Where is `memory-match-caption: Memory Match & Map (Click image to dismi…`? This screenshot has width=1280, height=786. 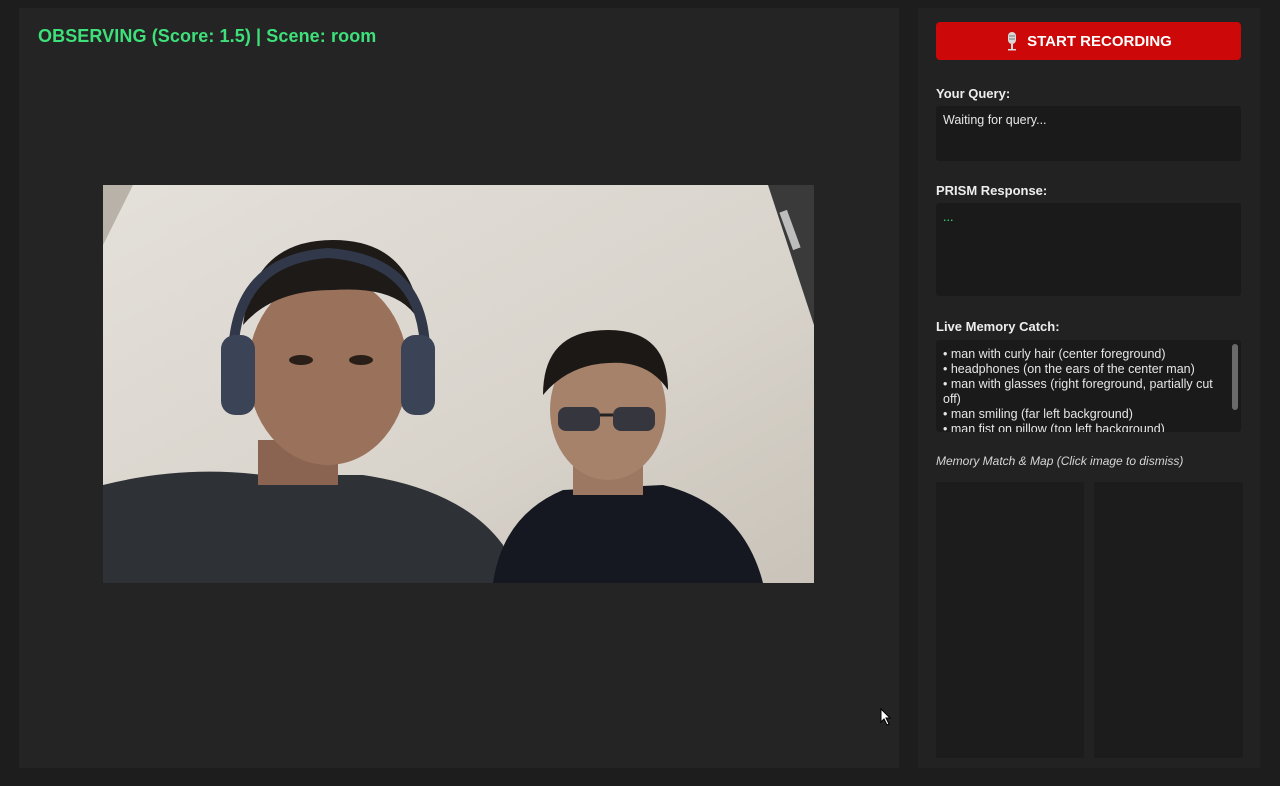 memory-match-caption: Memory Match & Map (Click image to dismi… is located at coordinates (1060, 461).